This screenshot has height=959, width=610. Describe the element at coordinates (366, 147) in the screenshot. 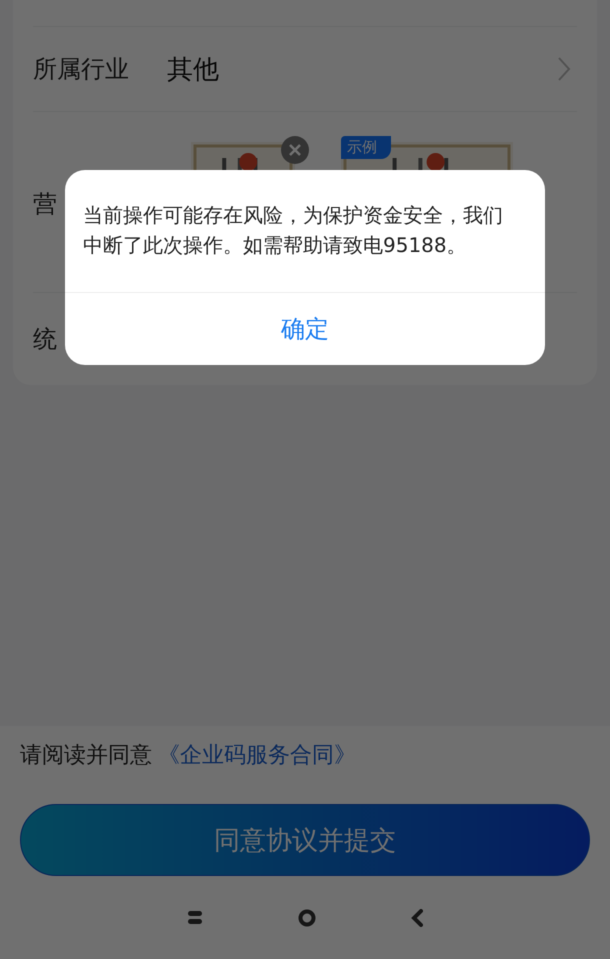

I see `sample-tag: 示例` at that location.